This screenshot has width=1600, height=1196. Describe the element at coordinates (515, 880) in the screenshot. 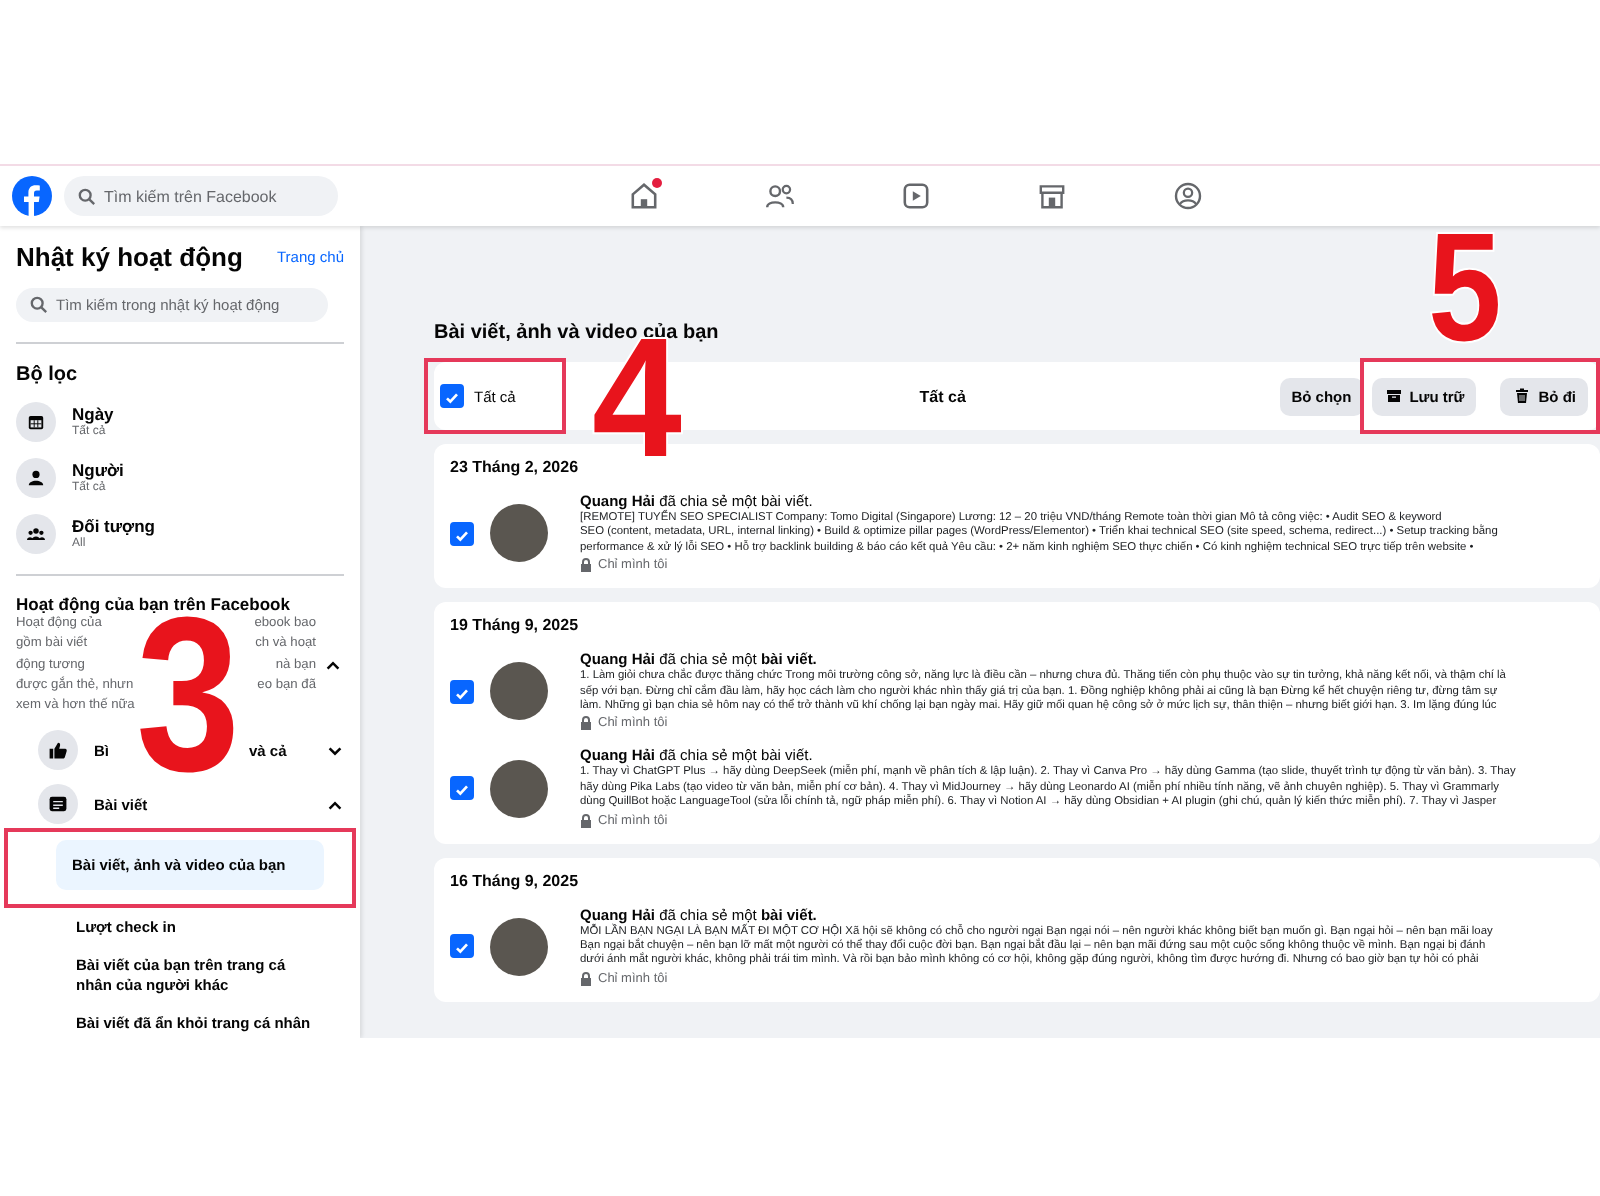

I see `date-heading: 16 Tháng 9, 2025` at that location.